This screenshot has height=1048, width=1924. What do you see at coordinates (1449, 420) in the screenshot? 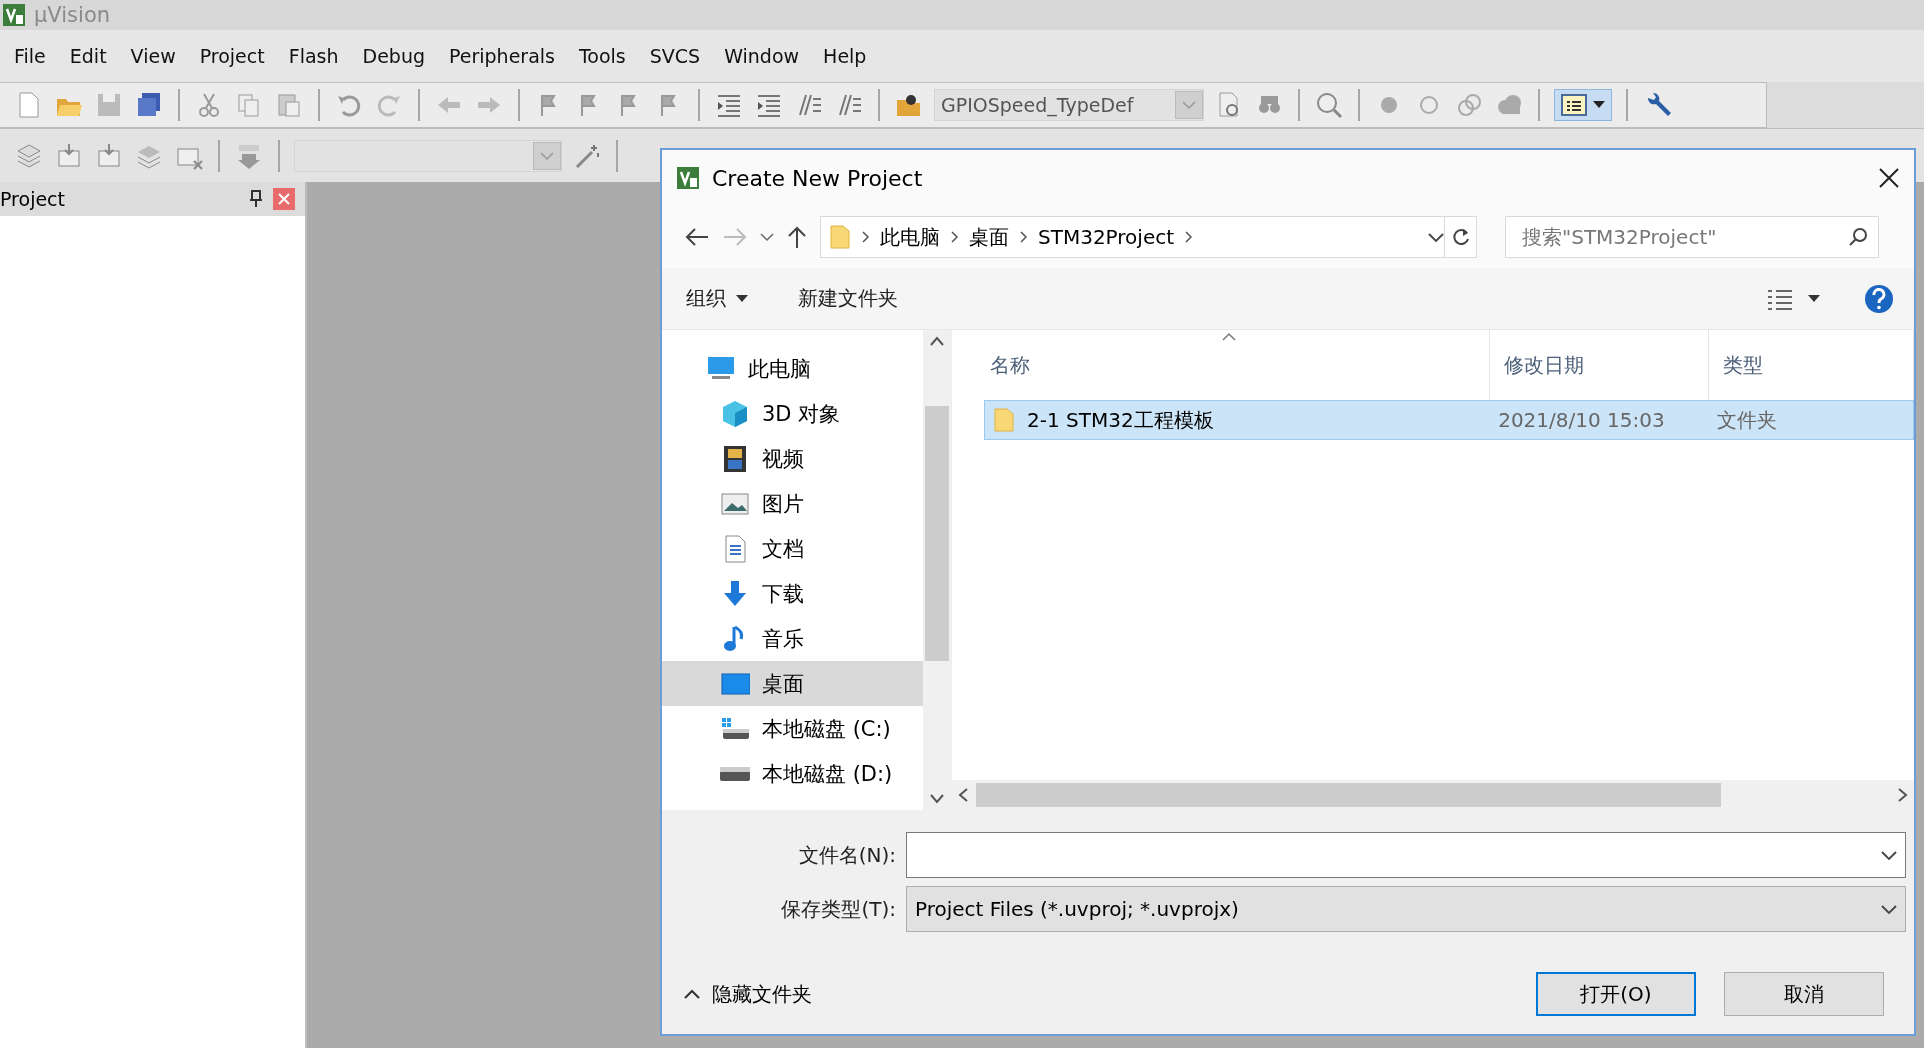
I see `file-row: 2-1 STM32工程模板 2021/8/10 15:03 文件夹` at bounding box center [1449, 420].